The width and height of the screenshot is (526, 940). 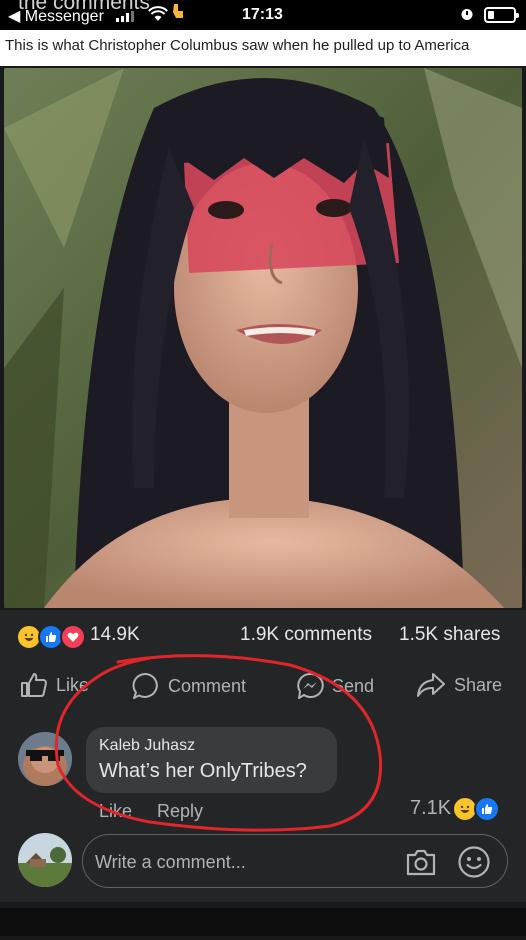 What do you see at coordinates (431, 685) in the screenshot?
I see `share-arrow-icon` at bounding box center [431, 685].